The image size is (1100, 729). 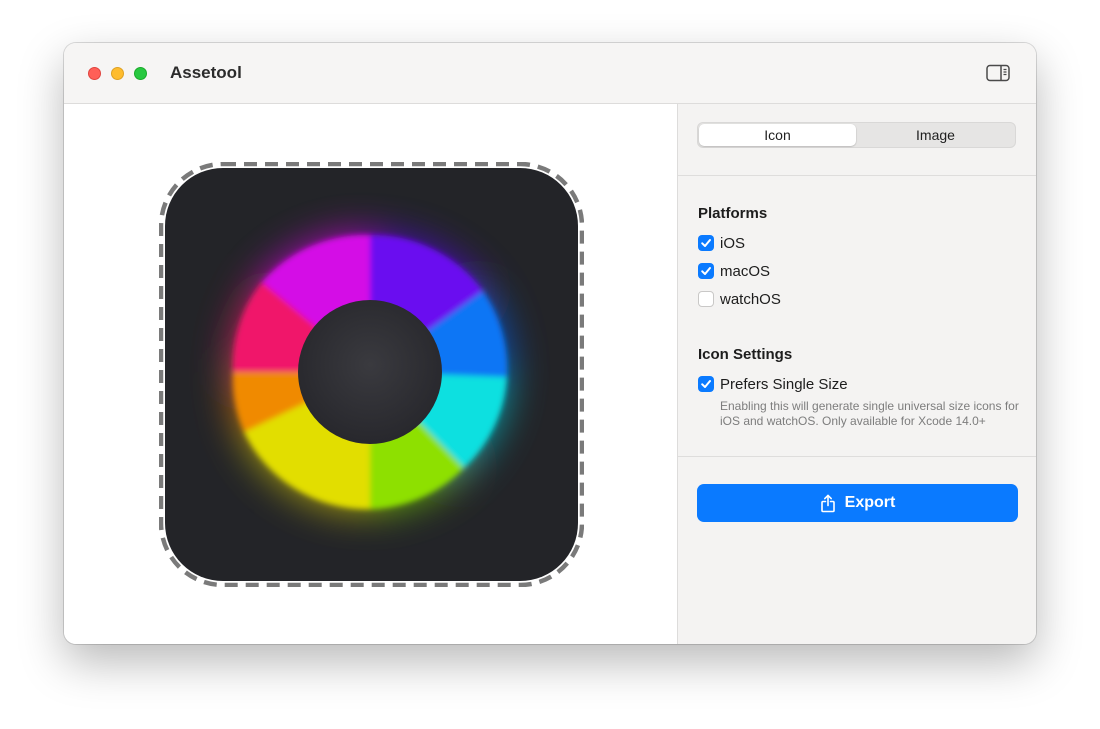 I want to click on platforms-title: Platforms, so click(x=733, y=213).